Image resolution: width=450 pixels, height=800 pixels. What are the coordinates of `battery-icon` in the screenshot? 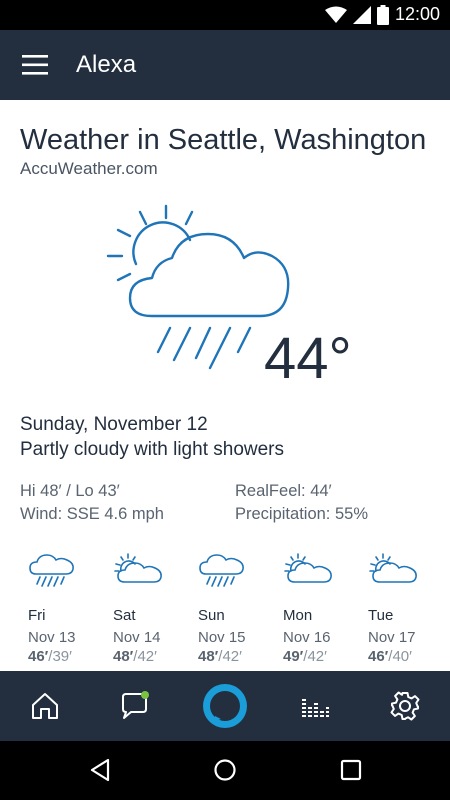 It's located at (382, 14).